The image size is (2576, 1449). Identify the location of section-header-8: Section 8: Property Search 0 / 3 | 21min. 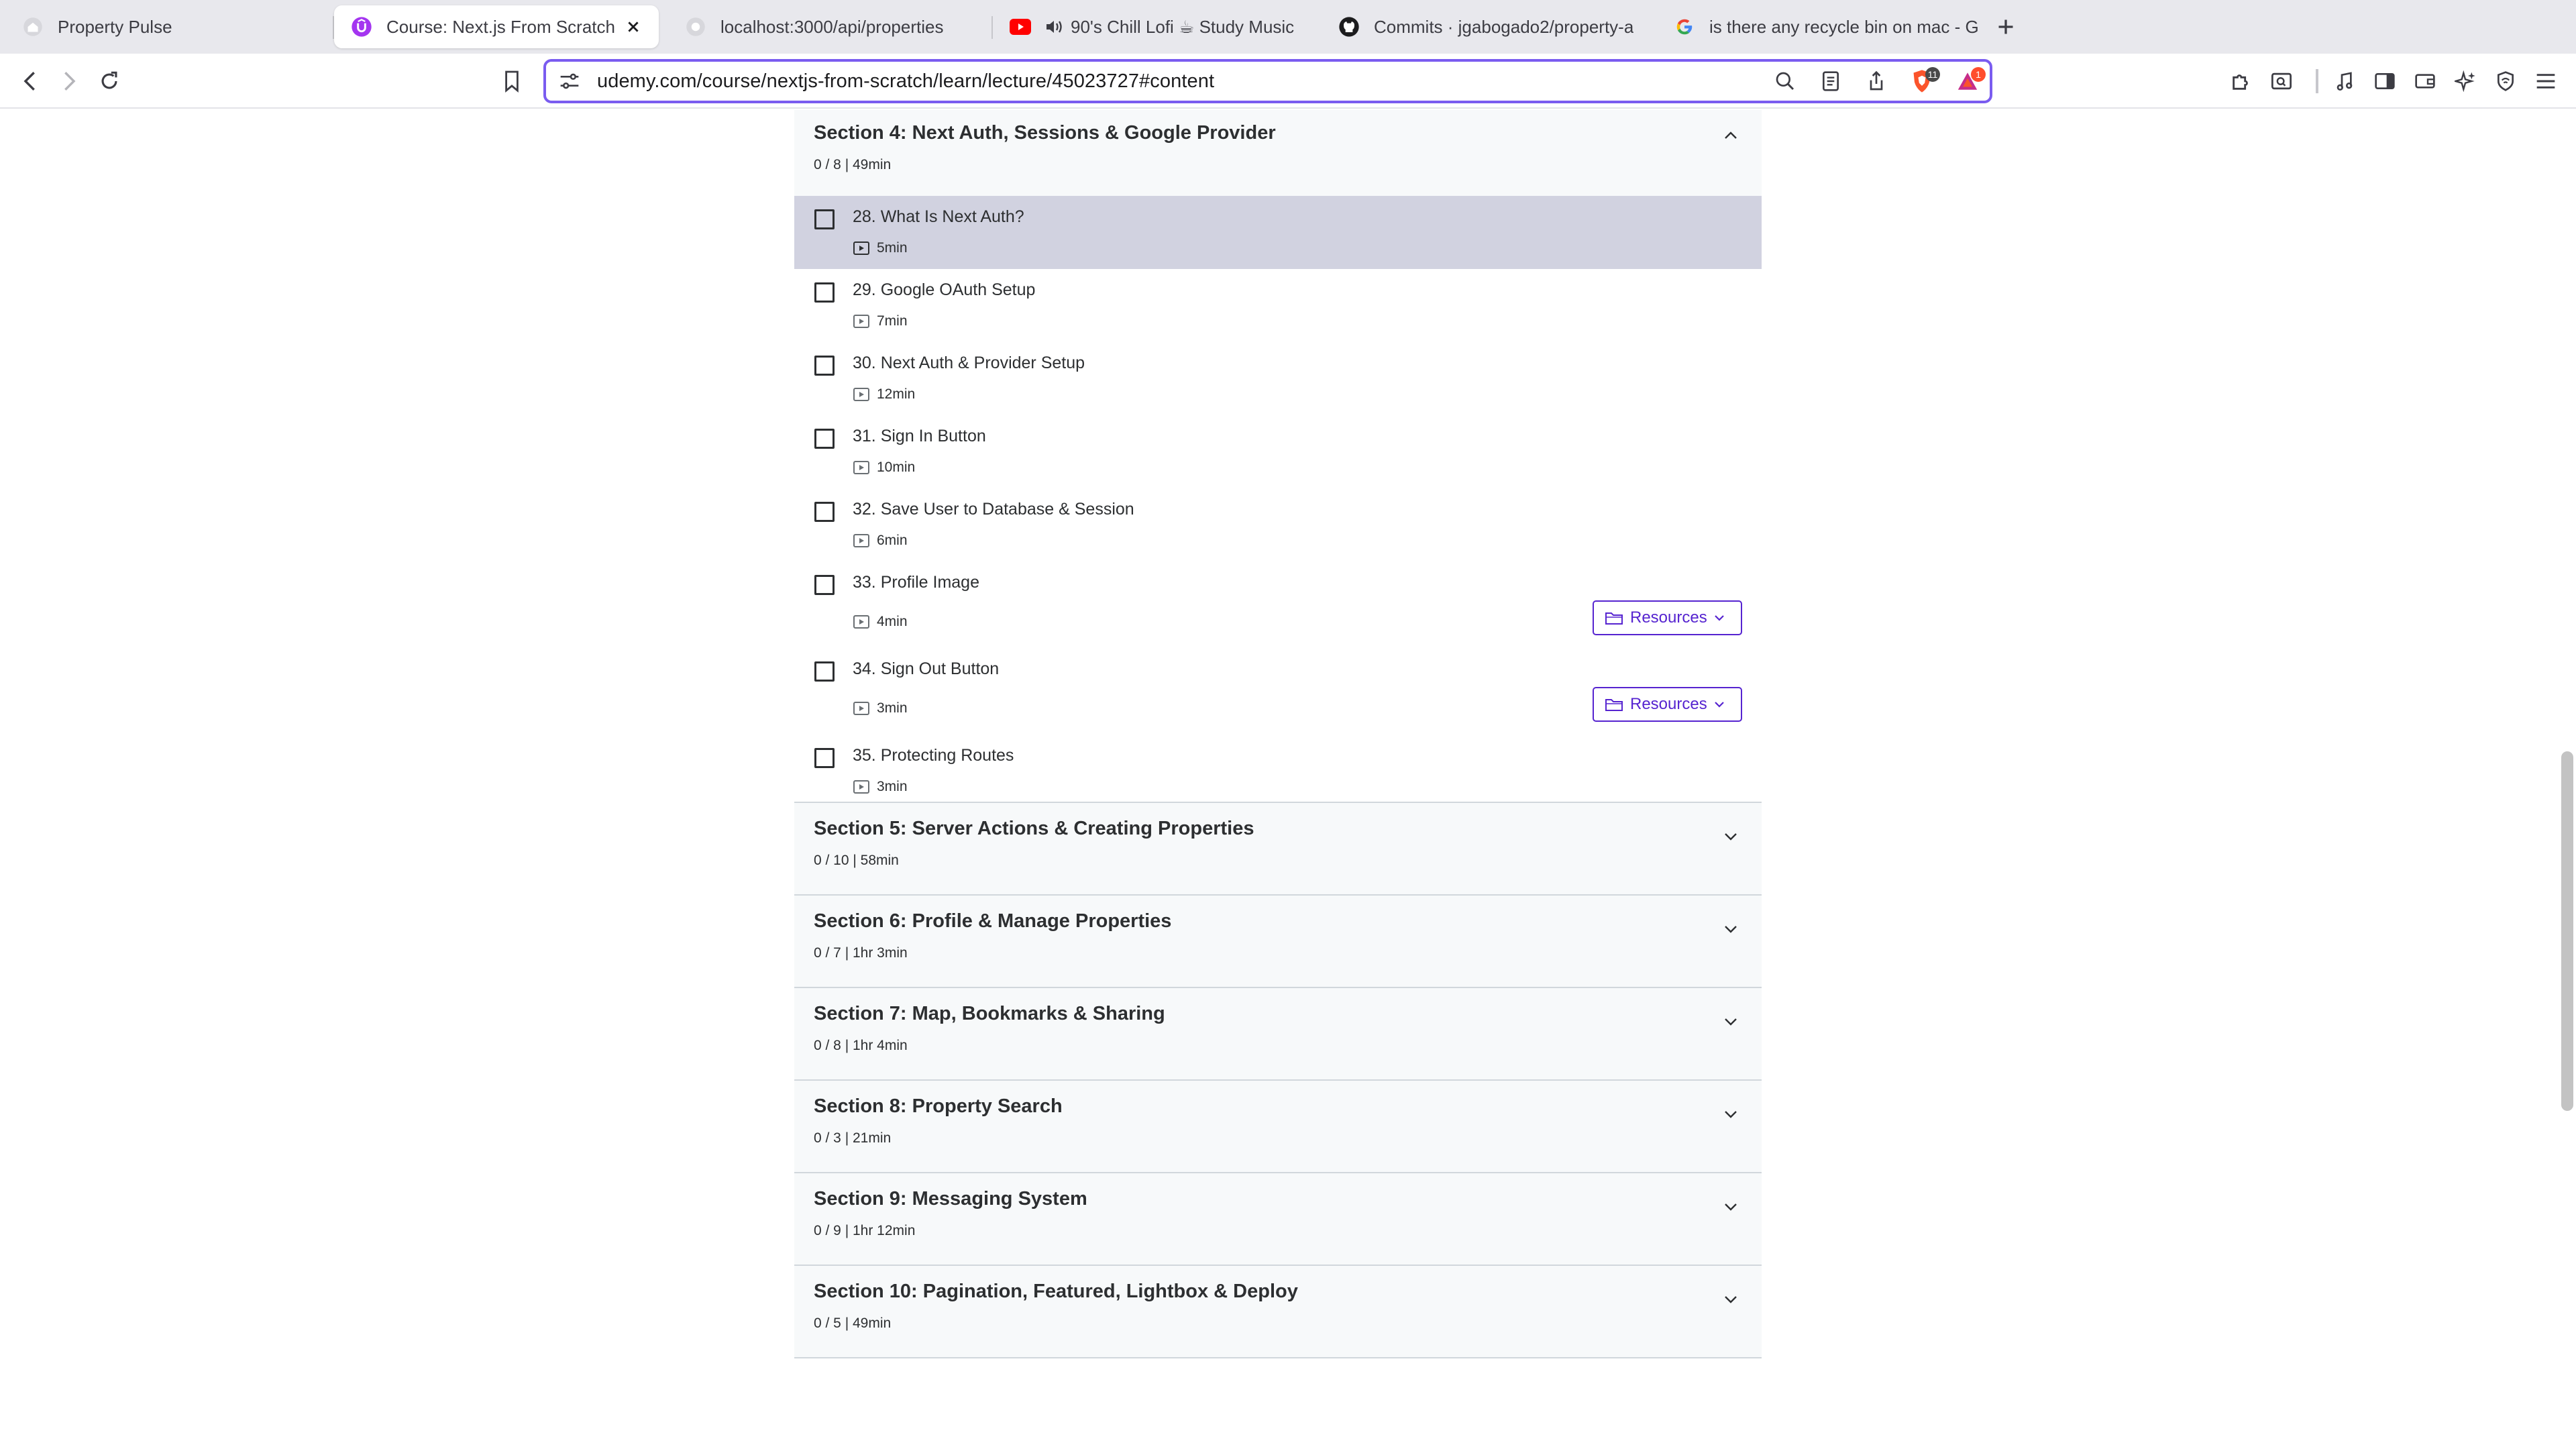
(1278, 1127).